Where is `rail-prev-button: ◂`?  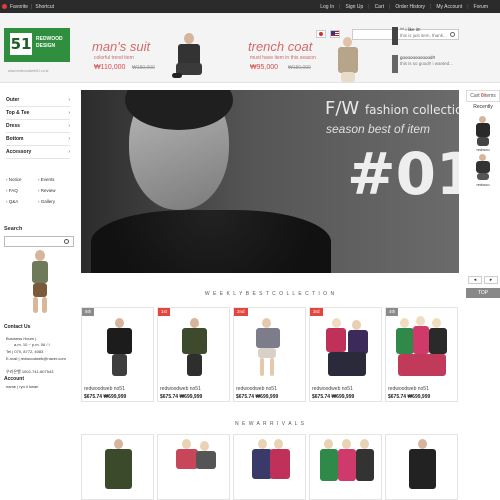
rail-prev-button: ◂ is located at coordinates (475, 280).